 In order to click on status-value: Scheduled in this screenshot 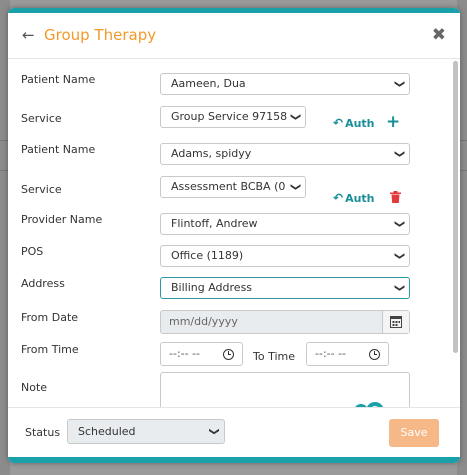, I will do `click(107, 431)`.